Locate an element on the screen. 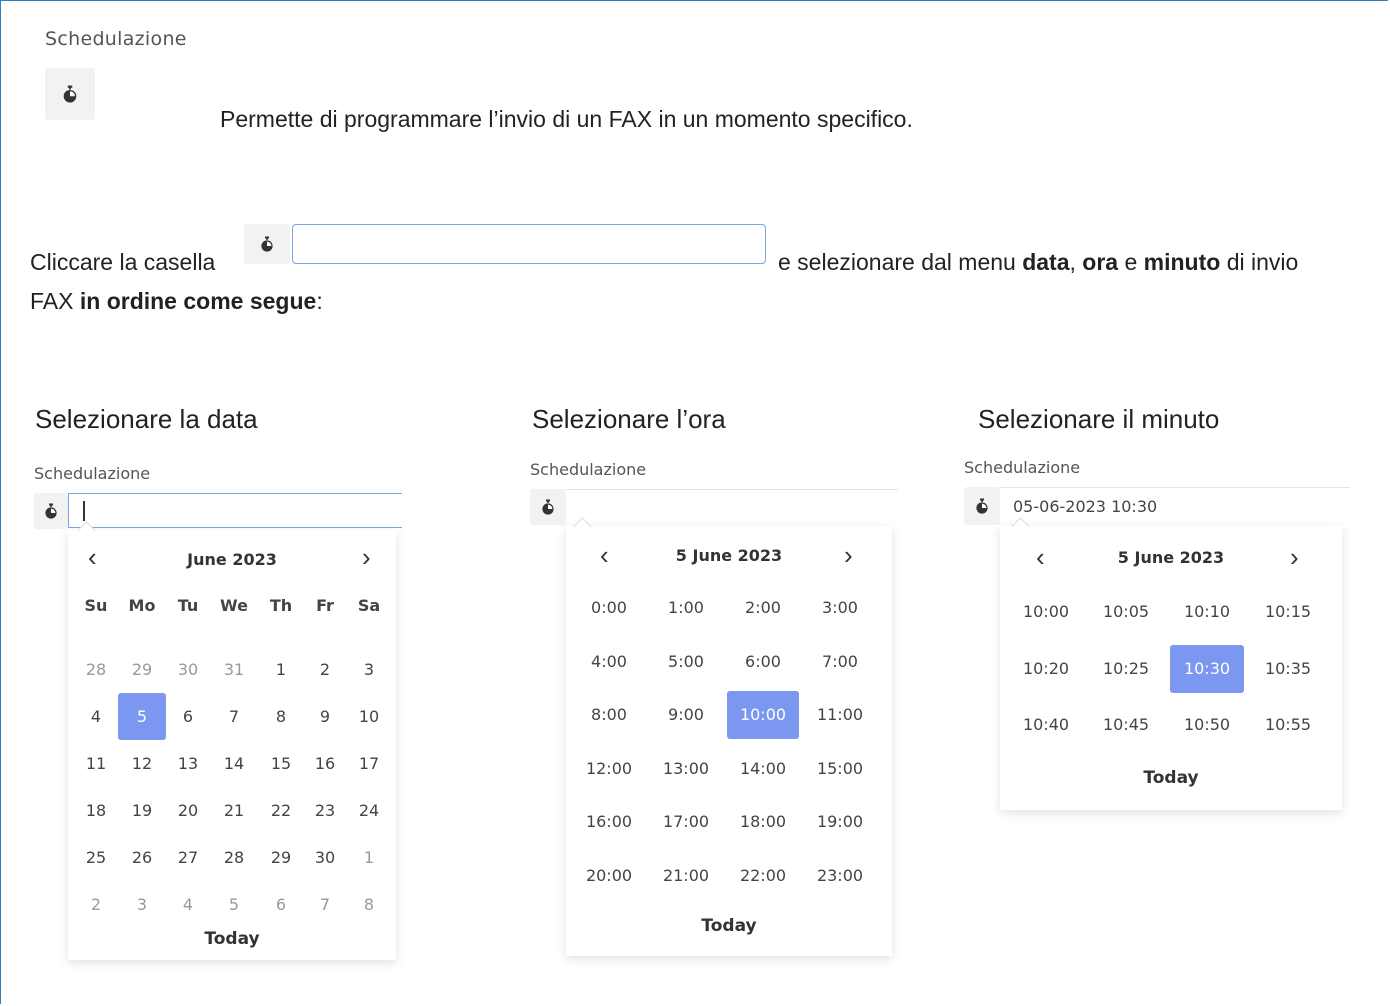 The height and width of the screenshot is (1006, 1390). hour-cell: 0:00 is located at coordinates (609, 608).